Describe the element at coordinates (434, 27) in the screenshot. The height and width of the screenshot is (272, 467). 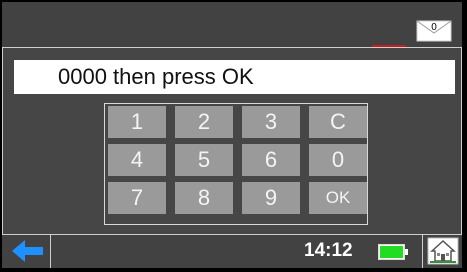
I see `message-count: 0` at that location.